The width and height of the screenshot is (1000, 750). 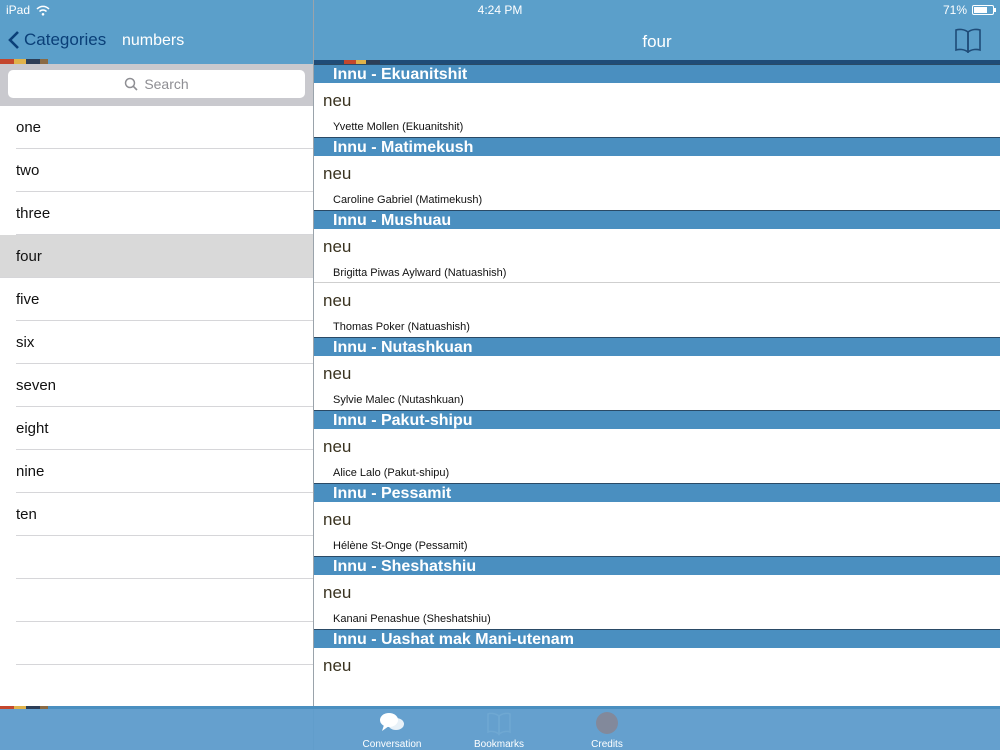 I want to click on list-item-label: three, so click(x=33, y=213).